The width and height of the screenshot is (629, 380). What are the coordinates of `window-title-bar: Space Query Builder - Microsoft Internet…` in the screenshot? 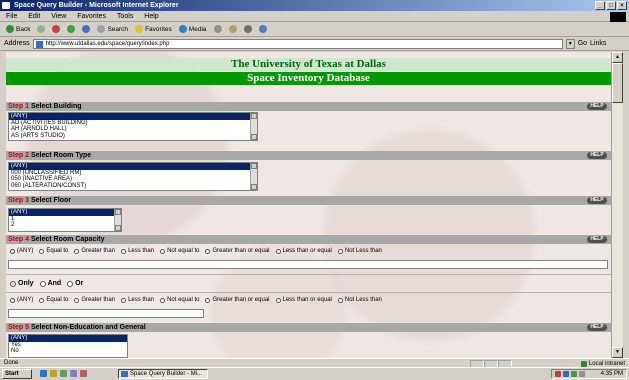 It's located at (314, 5).